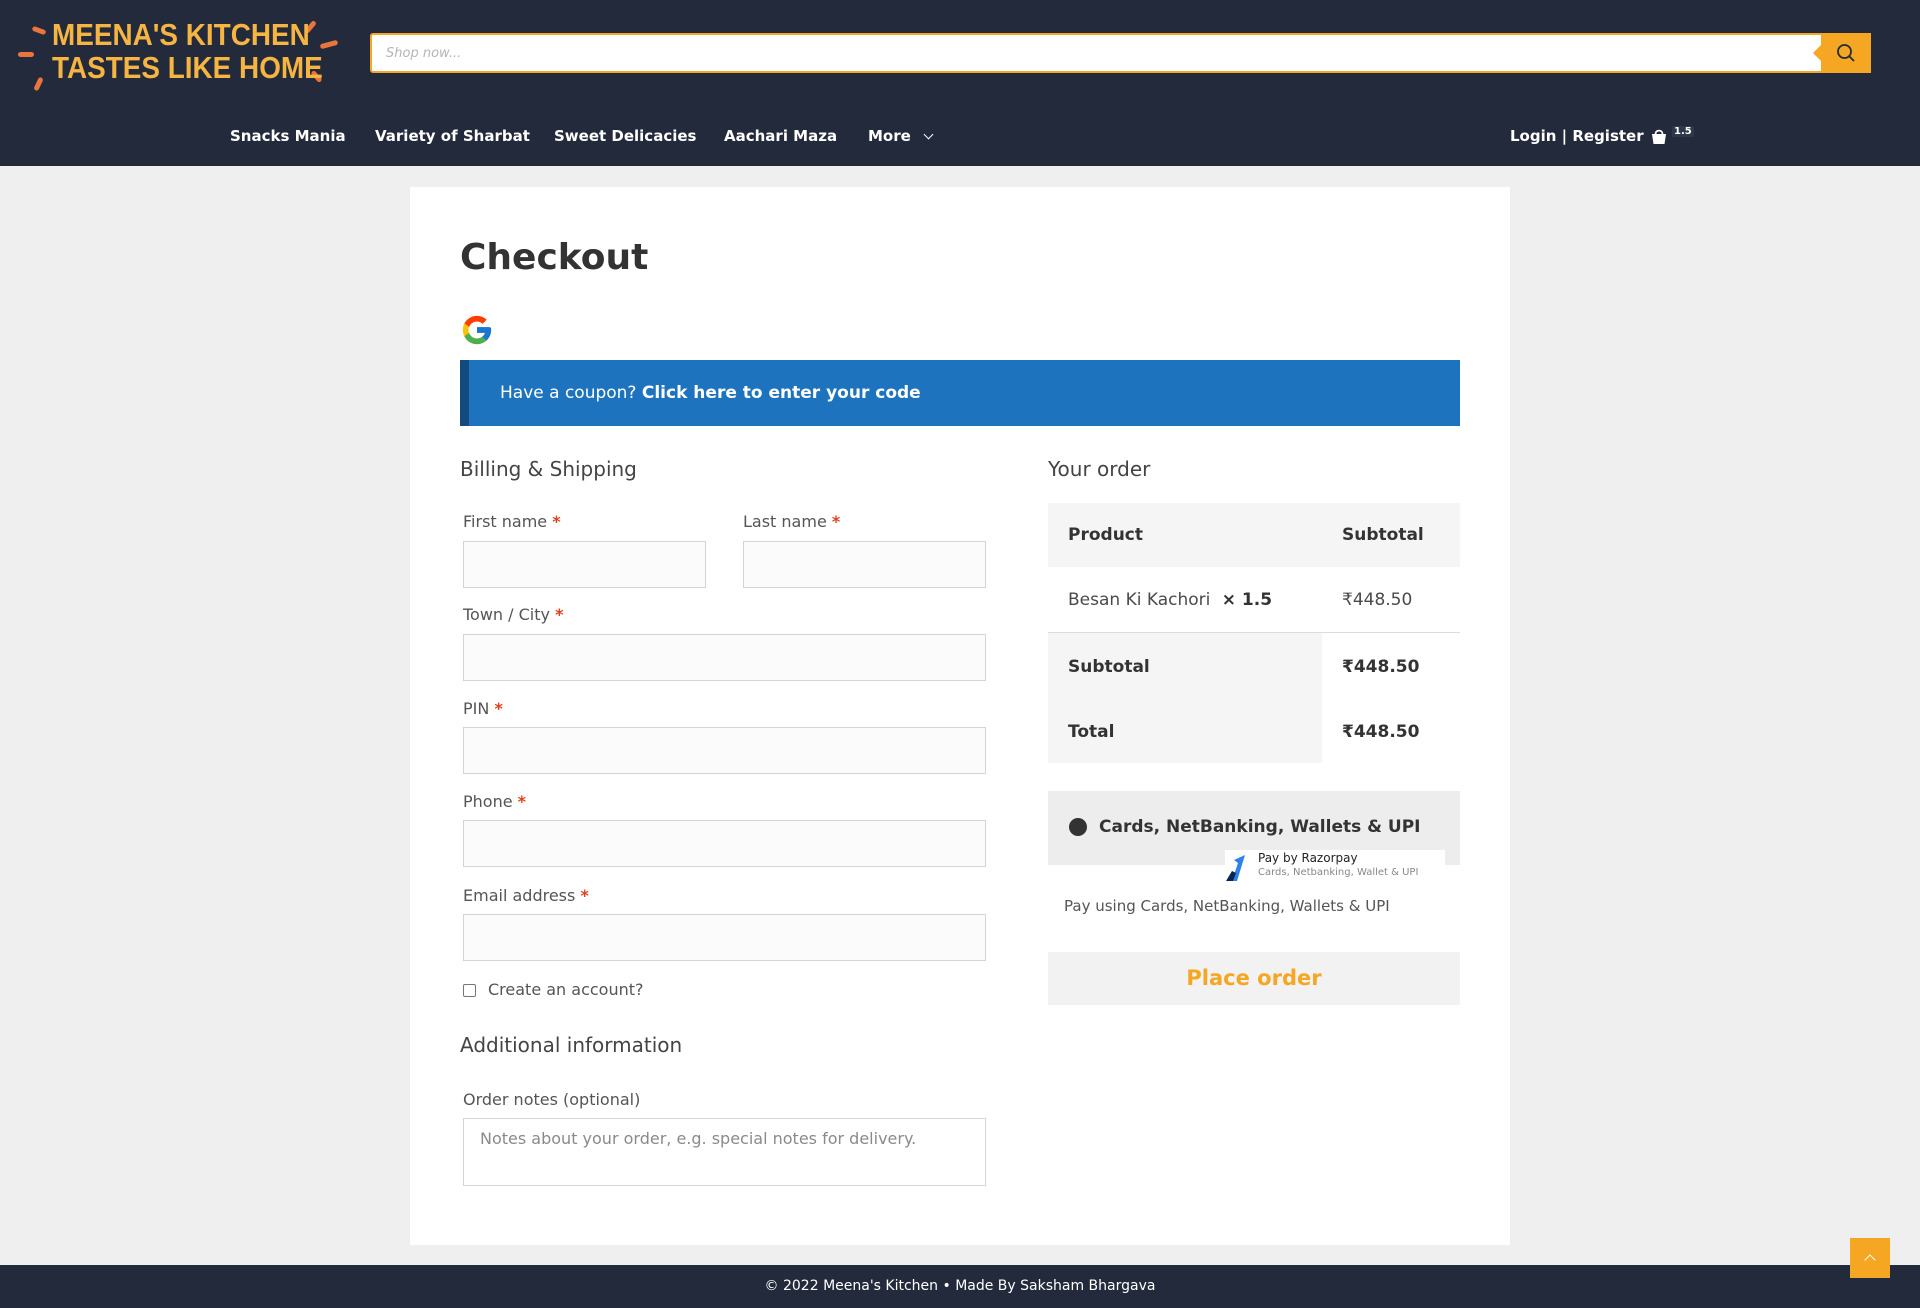 Image resolution: width=1920 pixels, height=1308 pixels. What do you see at coordinates (1099, 469) in the screenshot?
I see `your-order-title: Your order` at bounding box center [1099, 469].